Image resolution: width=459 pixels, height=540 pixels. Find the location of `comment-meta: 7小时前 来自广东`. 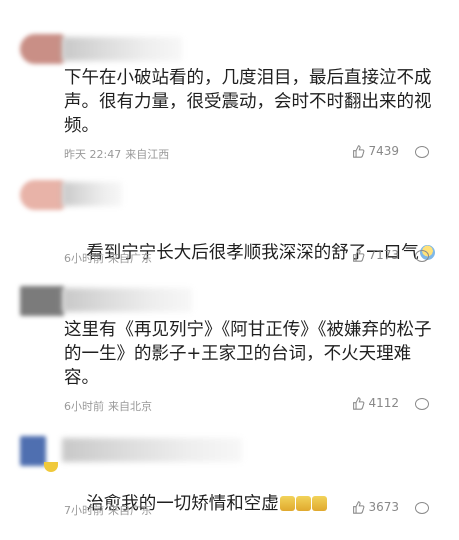

comment-meta: 7小时前 来自广东 is located at coordinates (108, 510).